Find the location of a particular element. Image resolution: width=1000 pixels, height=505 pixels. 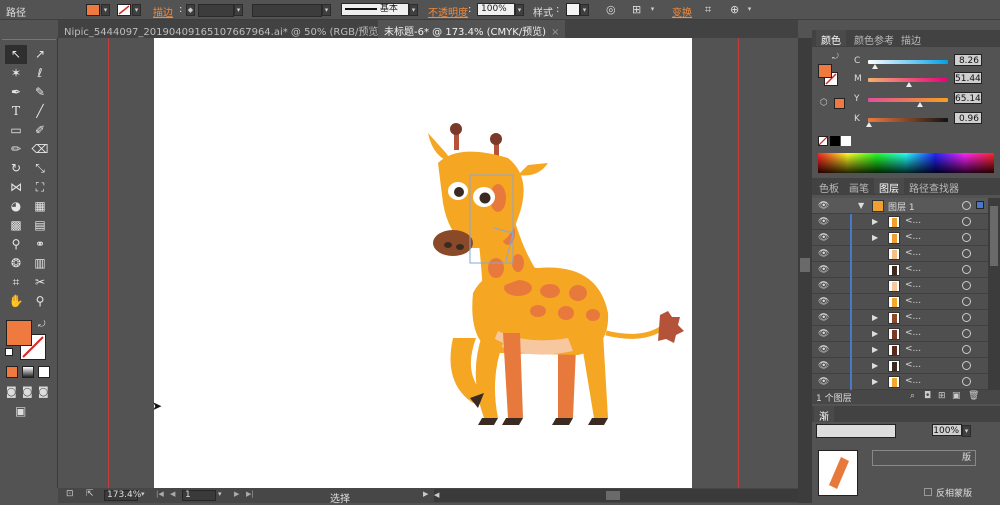

channel-y-value: 65.14 is located at coordinates (968, 98).